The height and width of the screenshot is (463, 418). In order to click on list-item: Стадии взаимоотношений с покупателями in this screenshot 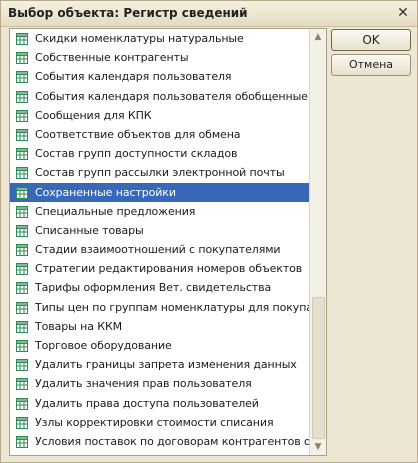, I will do `click(159, 249)`.